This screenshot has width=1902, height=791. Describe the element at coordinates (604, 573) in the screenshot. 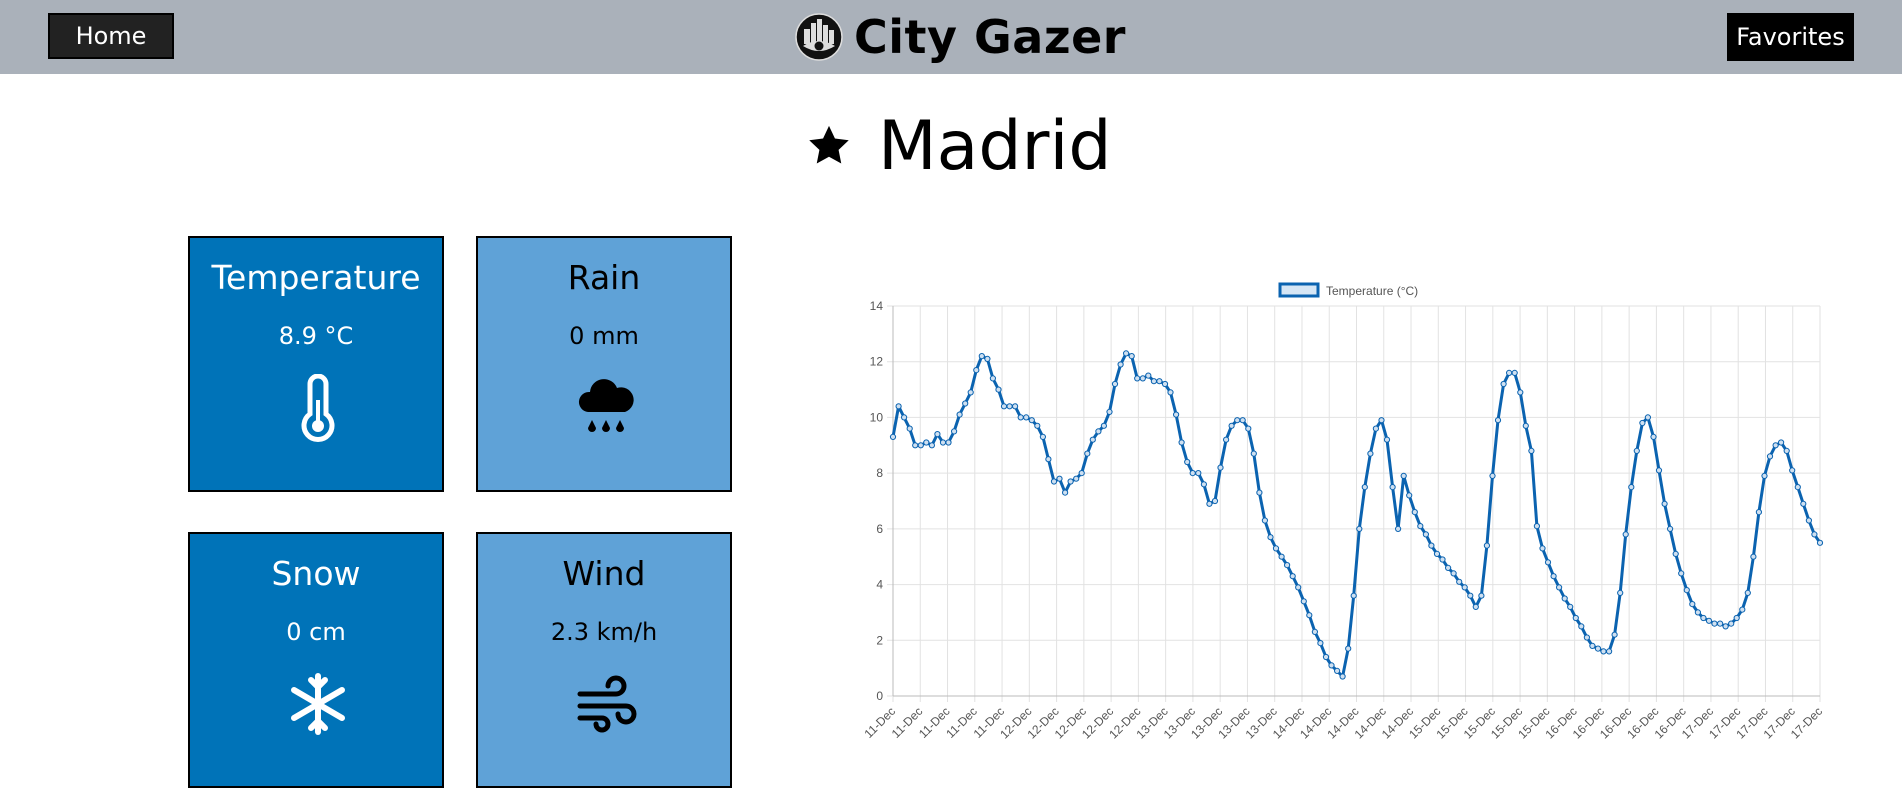

I see `tile-title: Wind` at that location.